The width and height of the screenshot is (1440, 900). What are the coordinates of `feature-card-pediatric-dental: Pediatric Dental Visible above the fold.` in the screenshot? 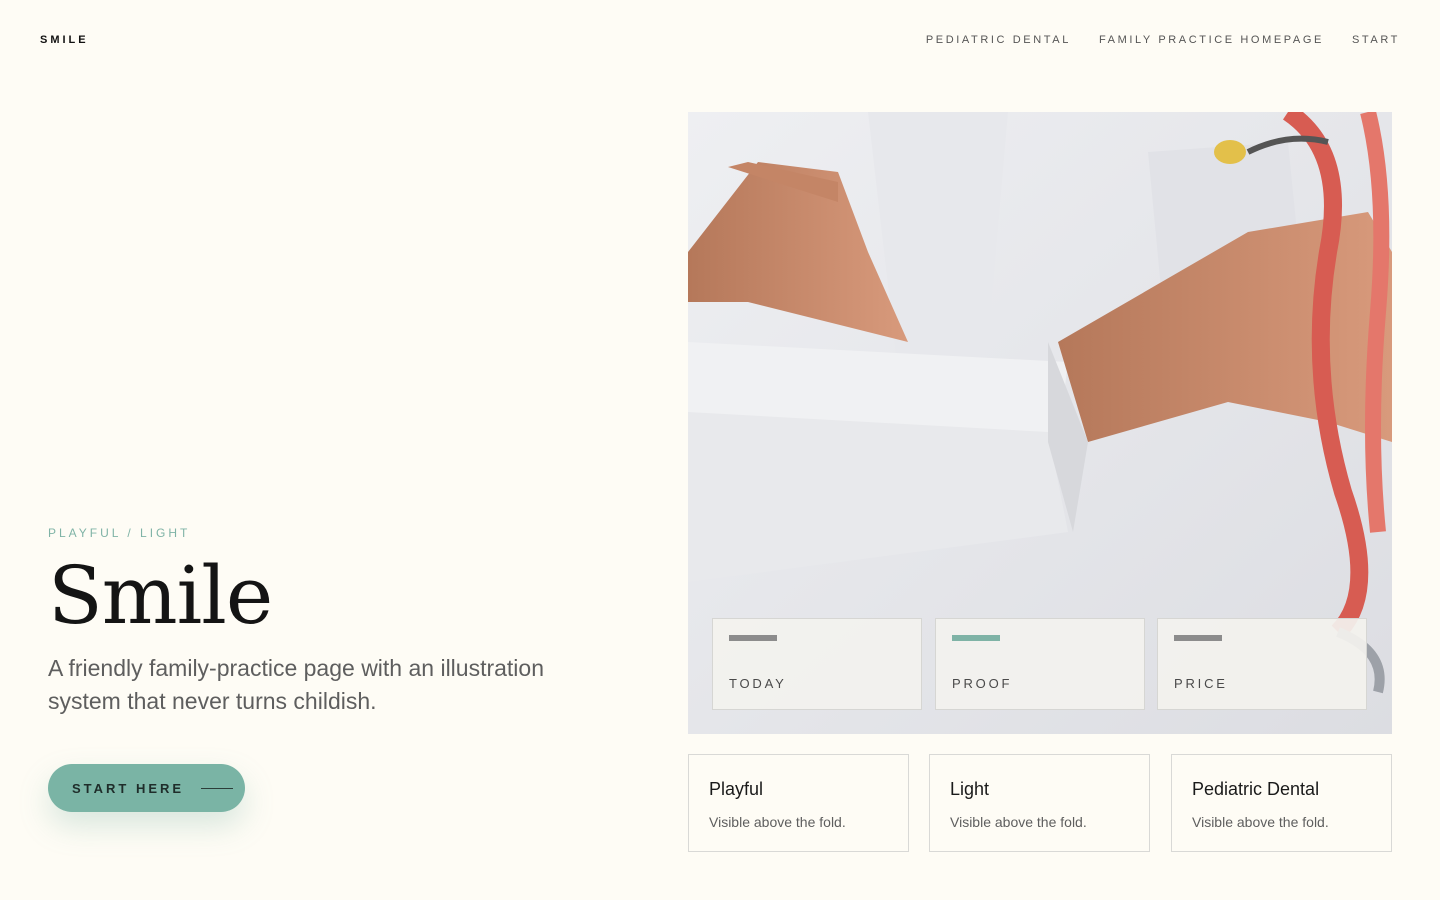 It's located at (1281, 803).